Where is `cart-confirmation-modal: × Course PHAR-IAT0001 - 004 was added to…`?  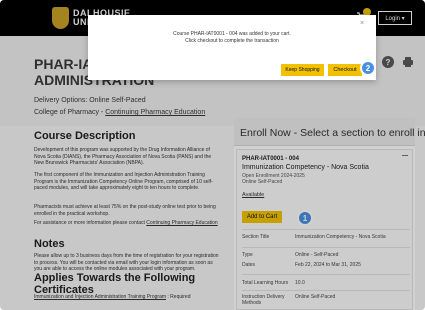
cart-confirmation-modal: × Course PHAR-IAT0001 - 004 was added to… is located at coordinates (232, 47).